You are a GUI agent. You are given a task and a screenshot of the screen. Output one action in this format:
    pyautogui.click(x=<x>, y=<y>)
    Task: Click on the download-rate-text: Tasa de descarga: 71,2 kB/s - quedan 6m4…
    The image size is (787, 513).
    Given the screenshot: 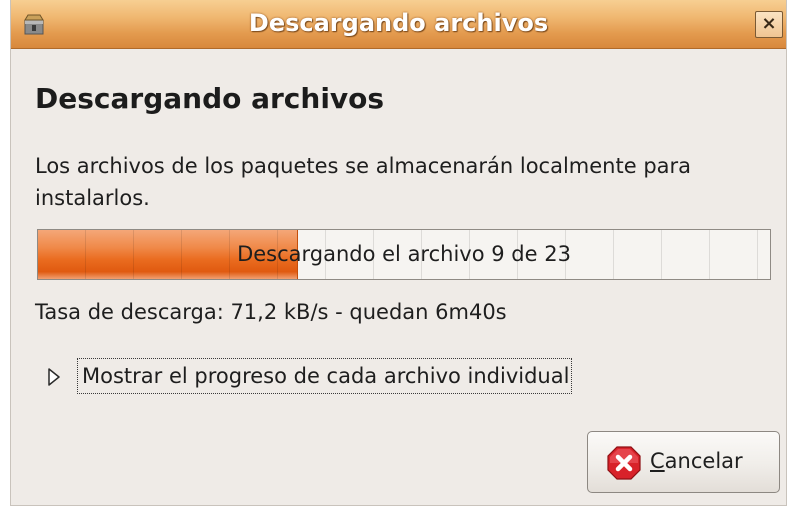 What is the action you would take?
    pyautogui.click(x=271, y=312)
    